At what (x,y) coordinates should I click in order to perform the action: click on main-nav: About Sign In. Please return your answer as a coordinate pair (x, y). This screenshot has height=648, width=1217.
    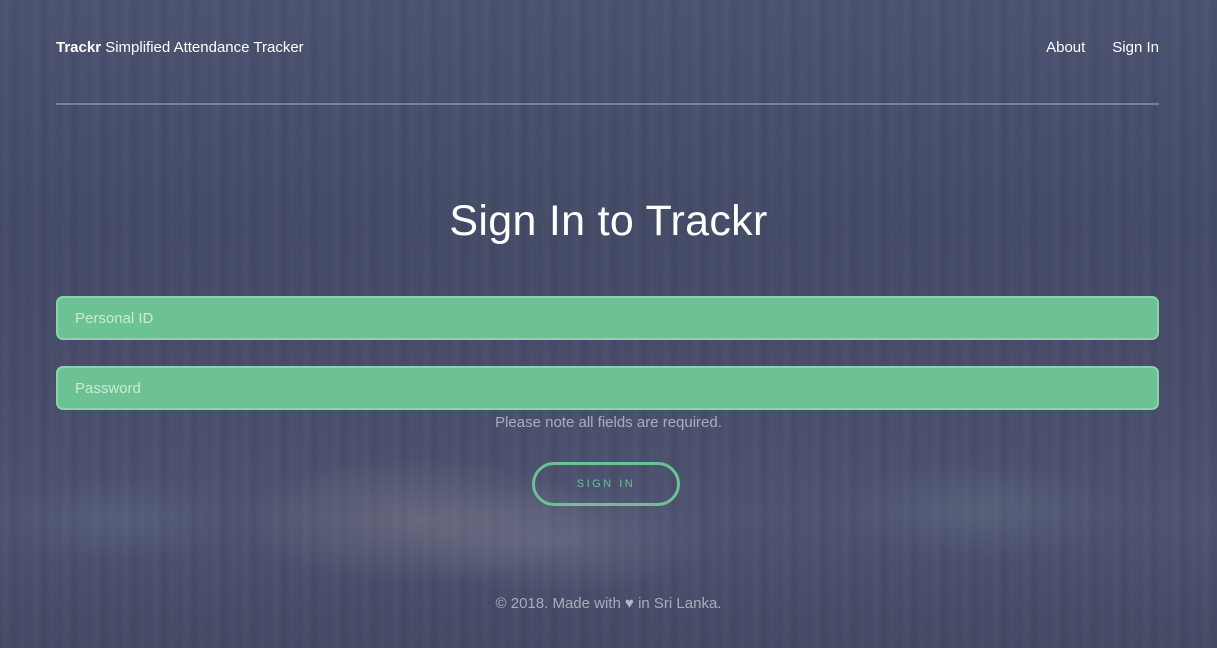
    Looking at the image, I should click on (1102, 47).